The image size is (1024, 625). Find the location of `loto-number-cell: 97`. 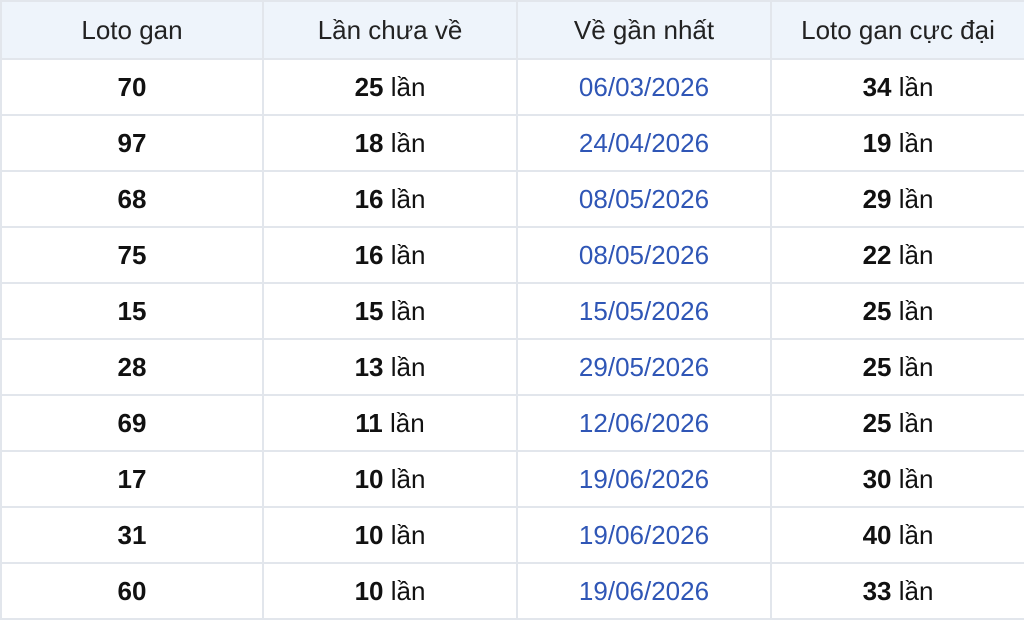

loto-number-cell: 97 is located at coordinates (132, 143).